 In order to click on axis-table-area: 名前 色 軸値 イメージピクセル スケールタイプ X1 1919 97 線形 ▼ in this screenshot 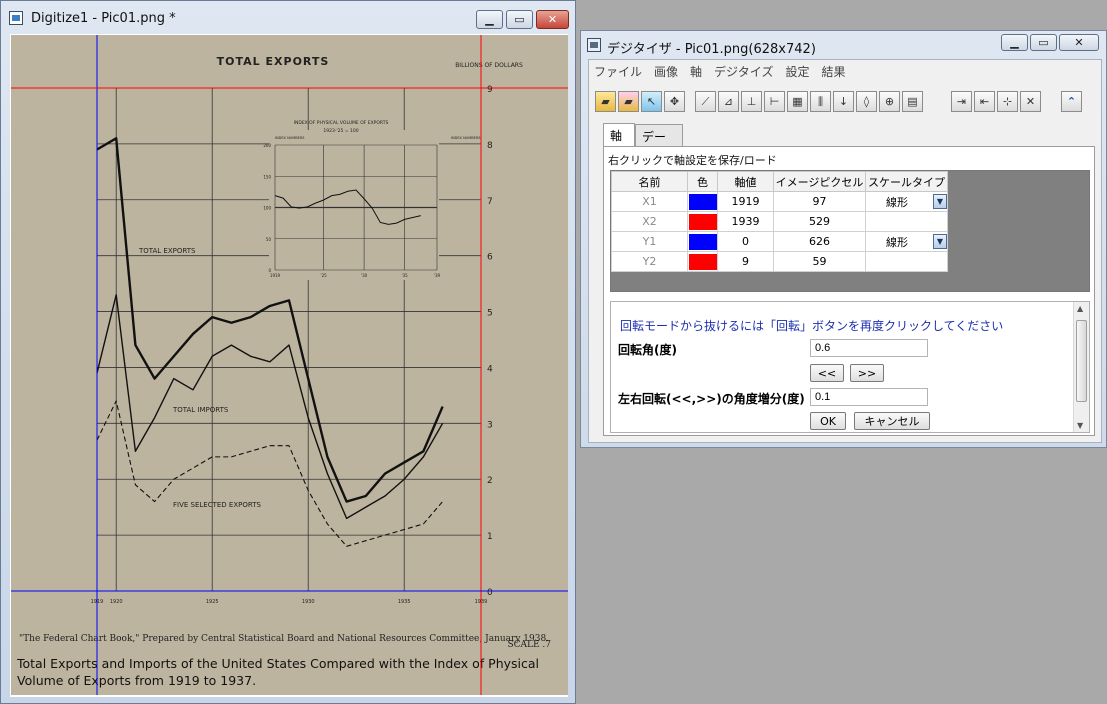, I will do `click(850, 231)`.